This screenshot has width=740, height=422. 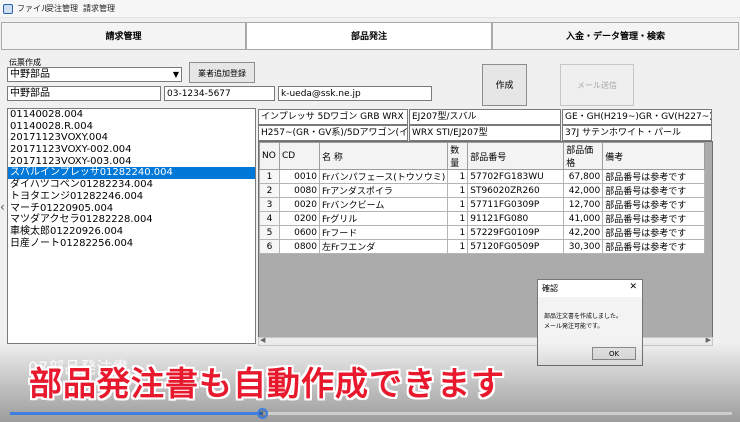 I want to click on list-item: 20171123VOXY.004, so click(x=131, y=138).